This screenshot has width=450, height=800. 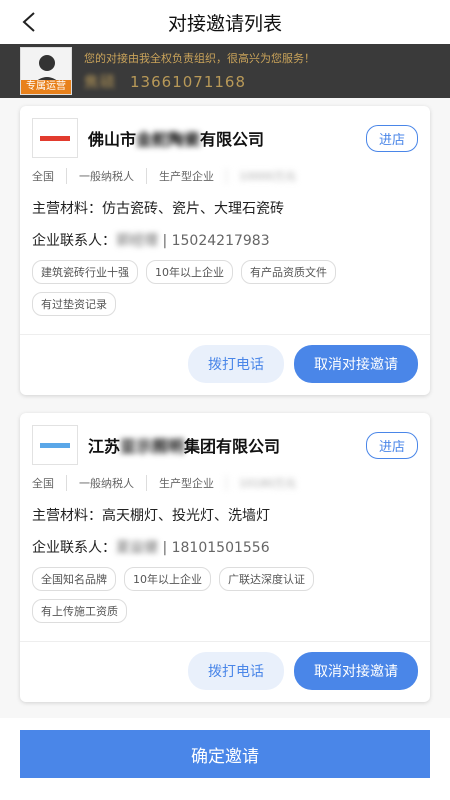 What do you see at coordinates (74, 579) in the screenshot?
I see `tag: 全国知名品牌` at bounding box center [74, 579].